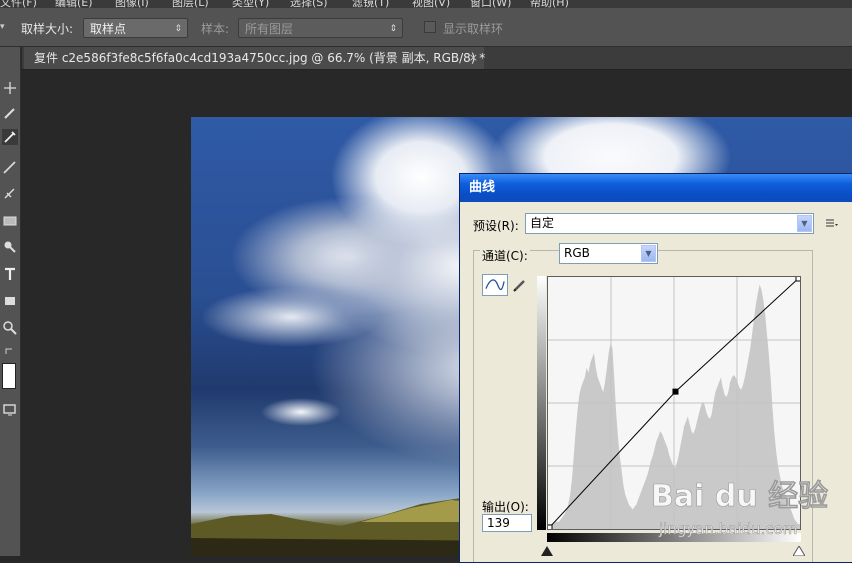 The width and height of the screenshot is (852, 563). What do you see at coordinates (9, 376) in the screenshot?
I see `foreground-color-swatch` at bounding box center [9, 376].